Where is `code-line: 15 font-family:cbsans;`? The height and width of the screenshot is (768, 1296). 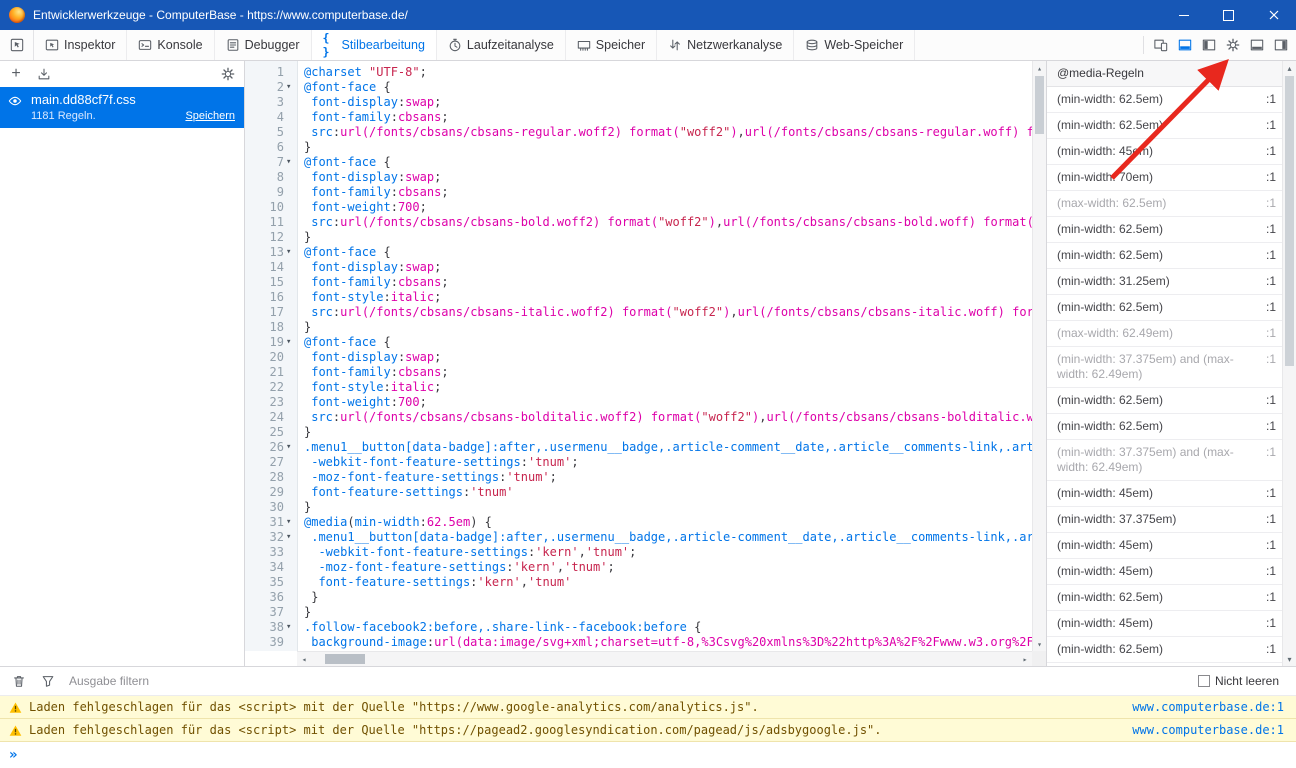 code-line: 15 font-family:cbsans; is located at coordinates (638, 282).